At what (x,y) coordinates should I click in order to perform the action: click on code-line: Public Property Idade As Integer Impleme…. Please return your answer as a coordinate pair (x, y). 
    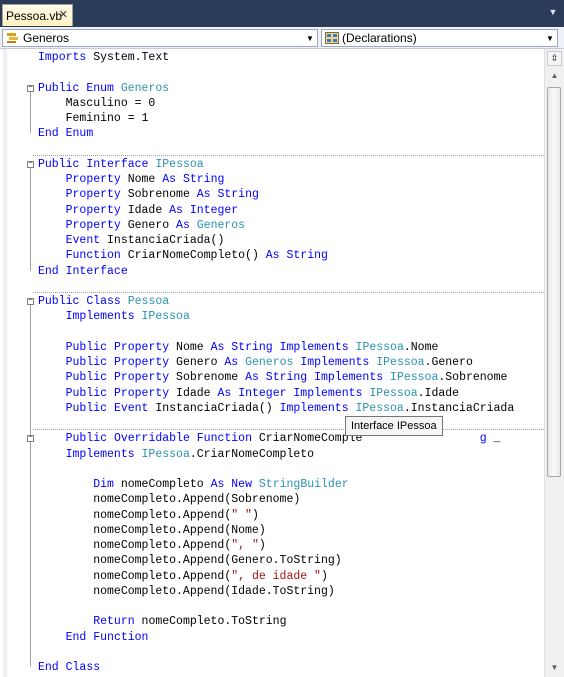
    Looking at the image, I should click on (248, 393).